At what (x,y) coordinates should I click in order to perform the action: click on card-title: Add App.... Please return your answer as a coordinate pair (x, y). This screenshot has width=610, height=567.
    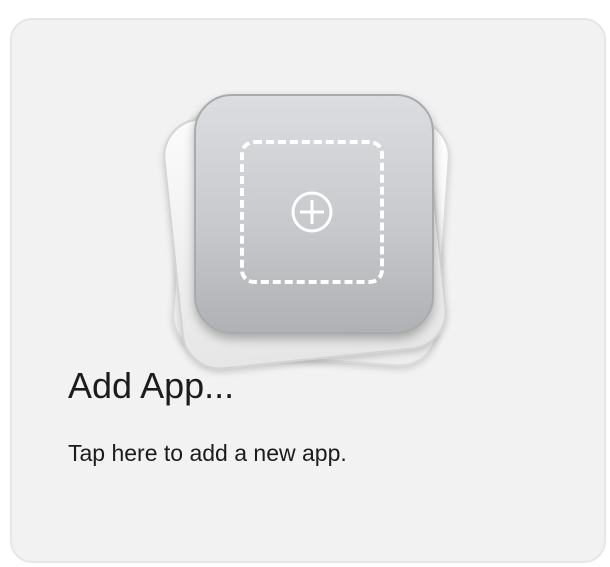
    Looking at the image, I should click on (151, 385).